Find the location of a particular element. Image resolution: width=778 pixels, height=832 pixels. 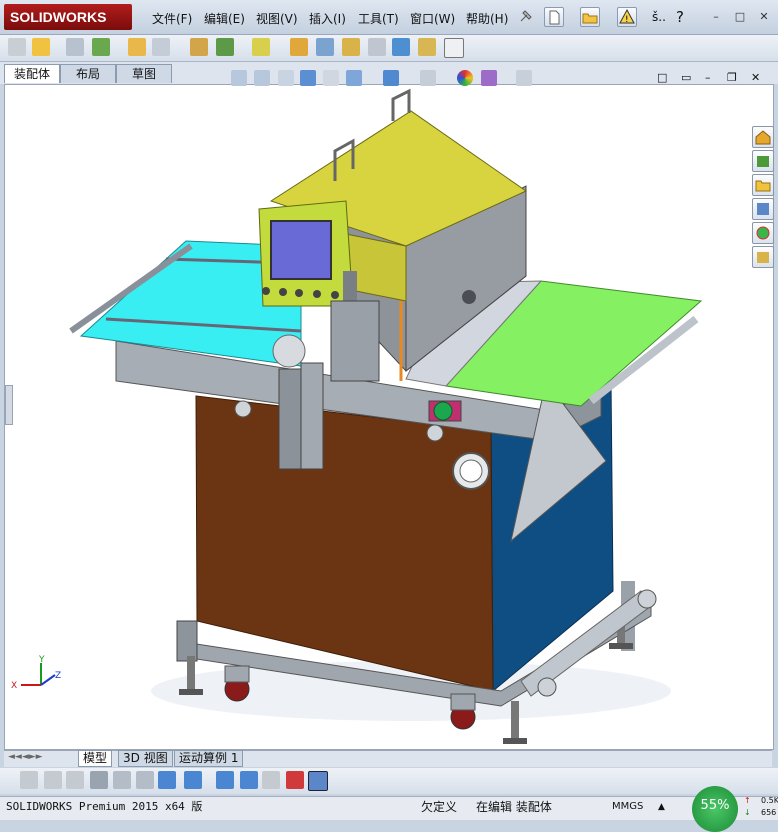

dynamic-annotation-icon is located at coordinates (331, 78).